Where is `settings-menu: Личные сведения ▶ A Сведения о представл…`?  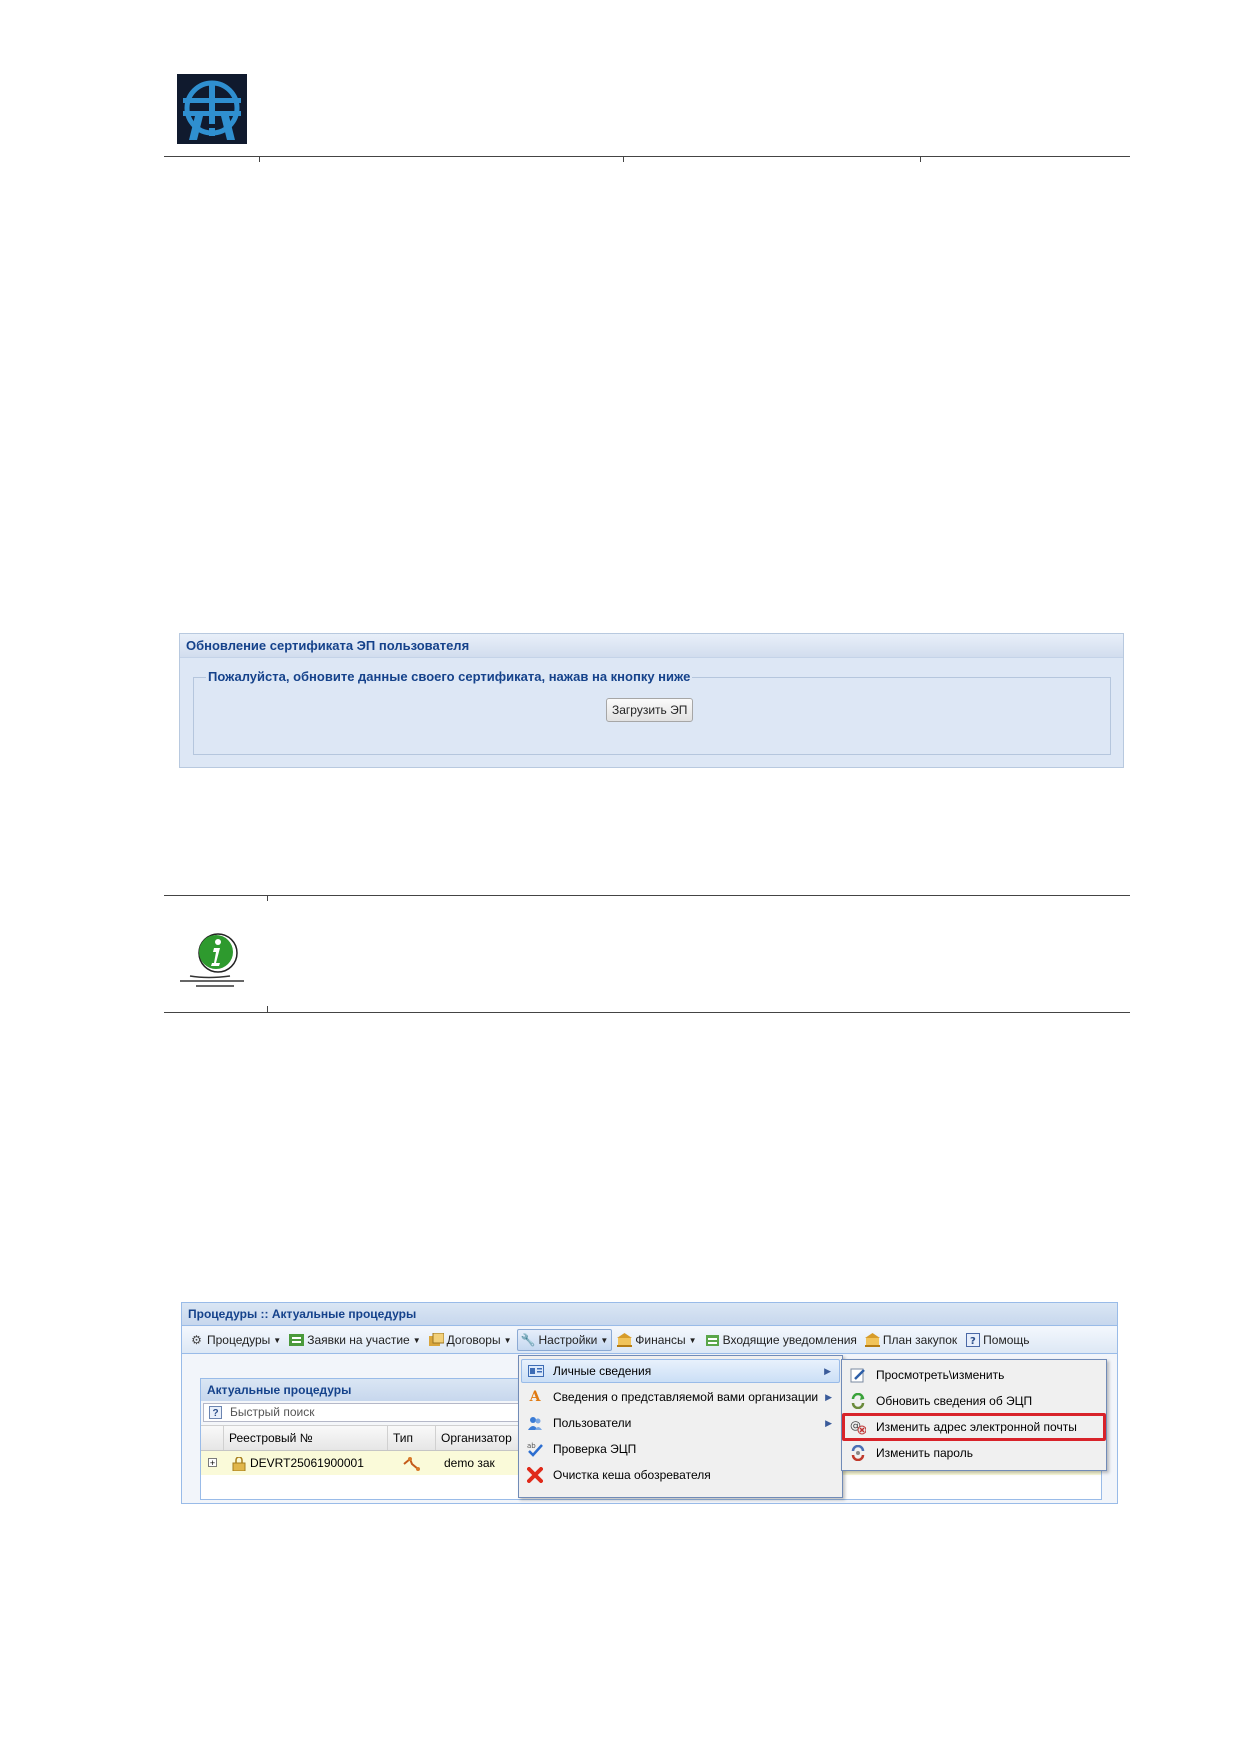
settings-menu: Личные сведения ▶ A Сведения о представл… is located at coordinates (680, 1426).